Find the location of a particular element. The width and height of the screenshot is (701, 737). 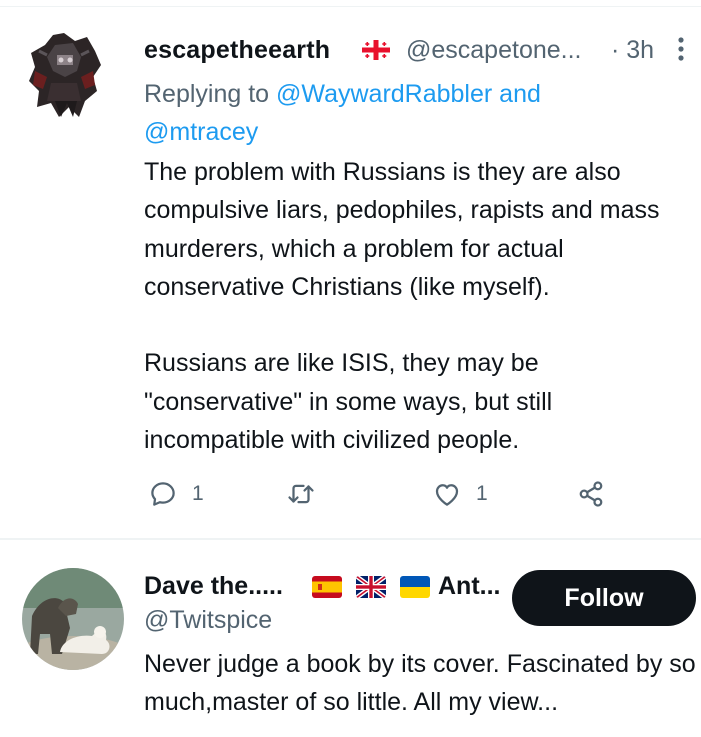

replying-to-line: Replying to @WaywardRabbler and @mtracey is located at coordinates (414, 113).